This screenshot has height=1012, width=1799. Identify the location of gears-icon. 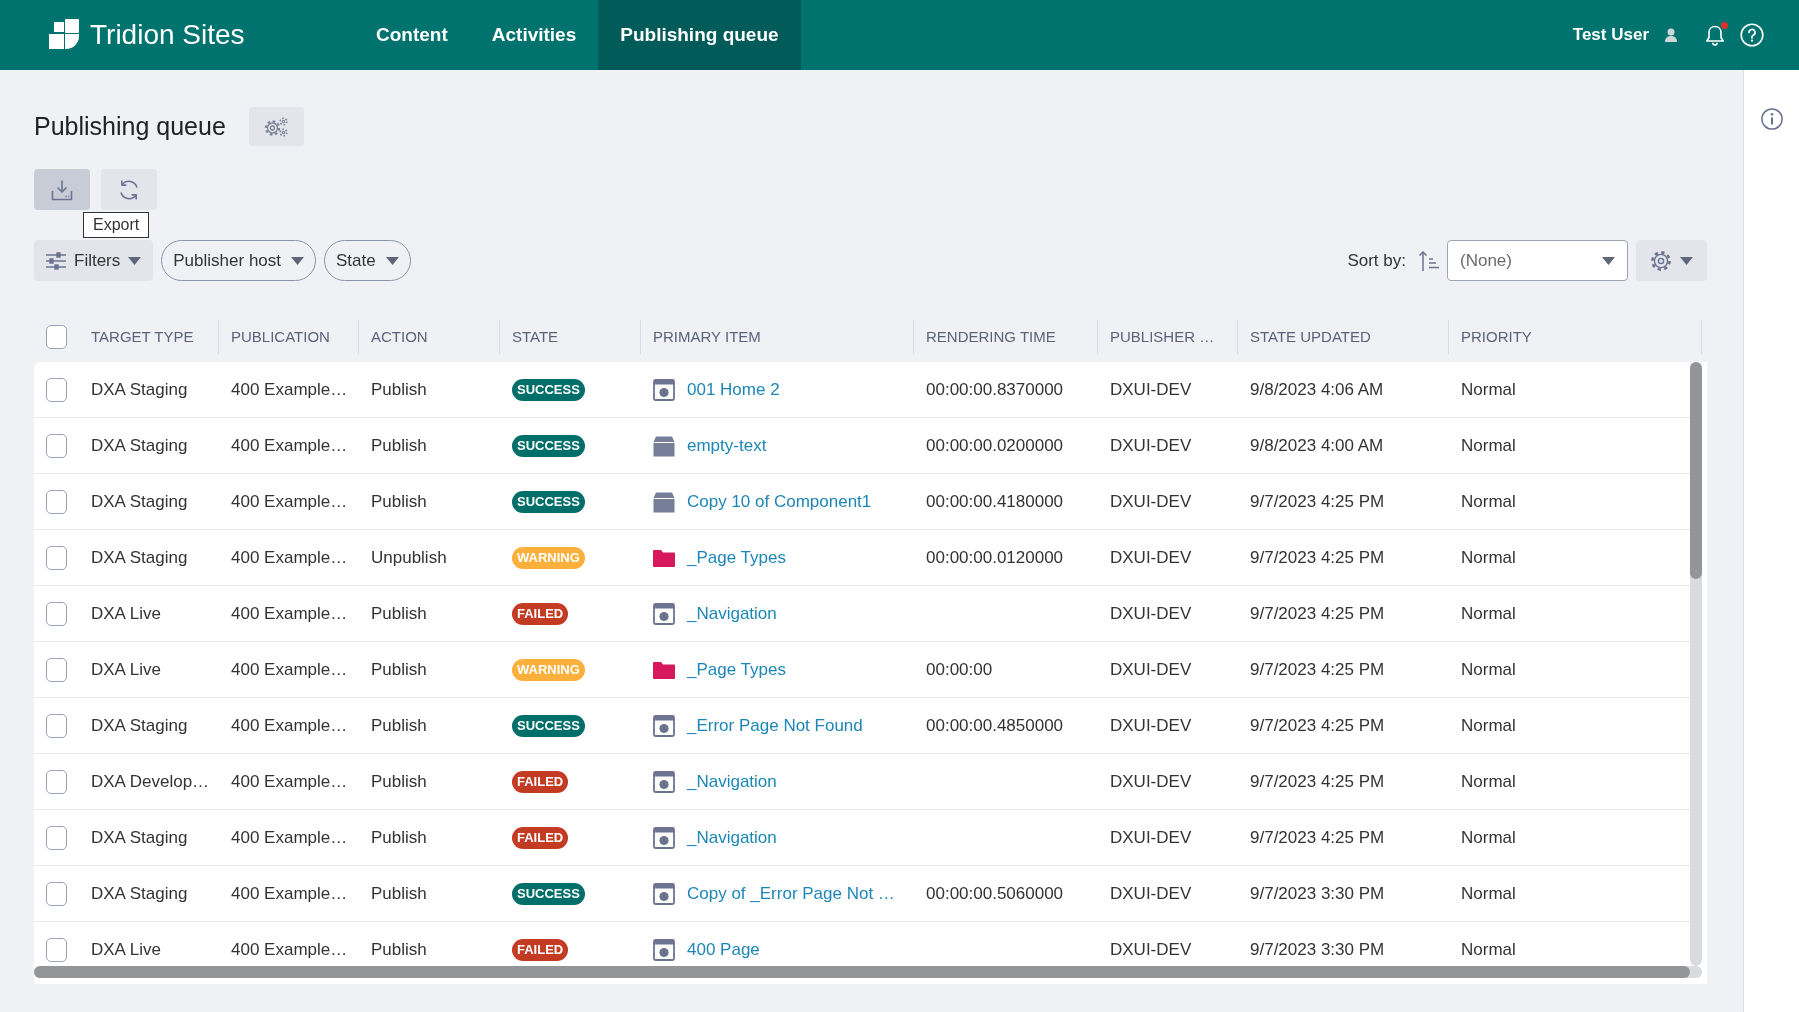
(276, 126).